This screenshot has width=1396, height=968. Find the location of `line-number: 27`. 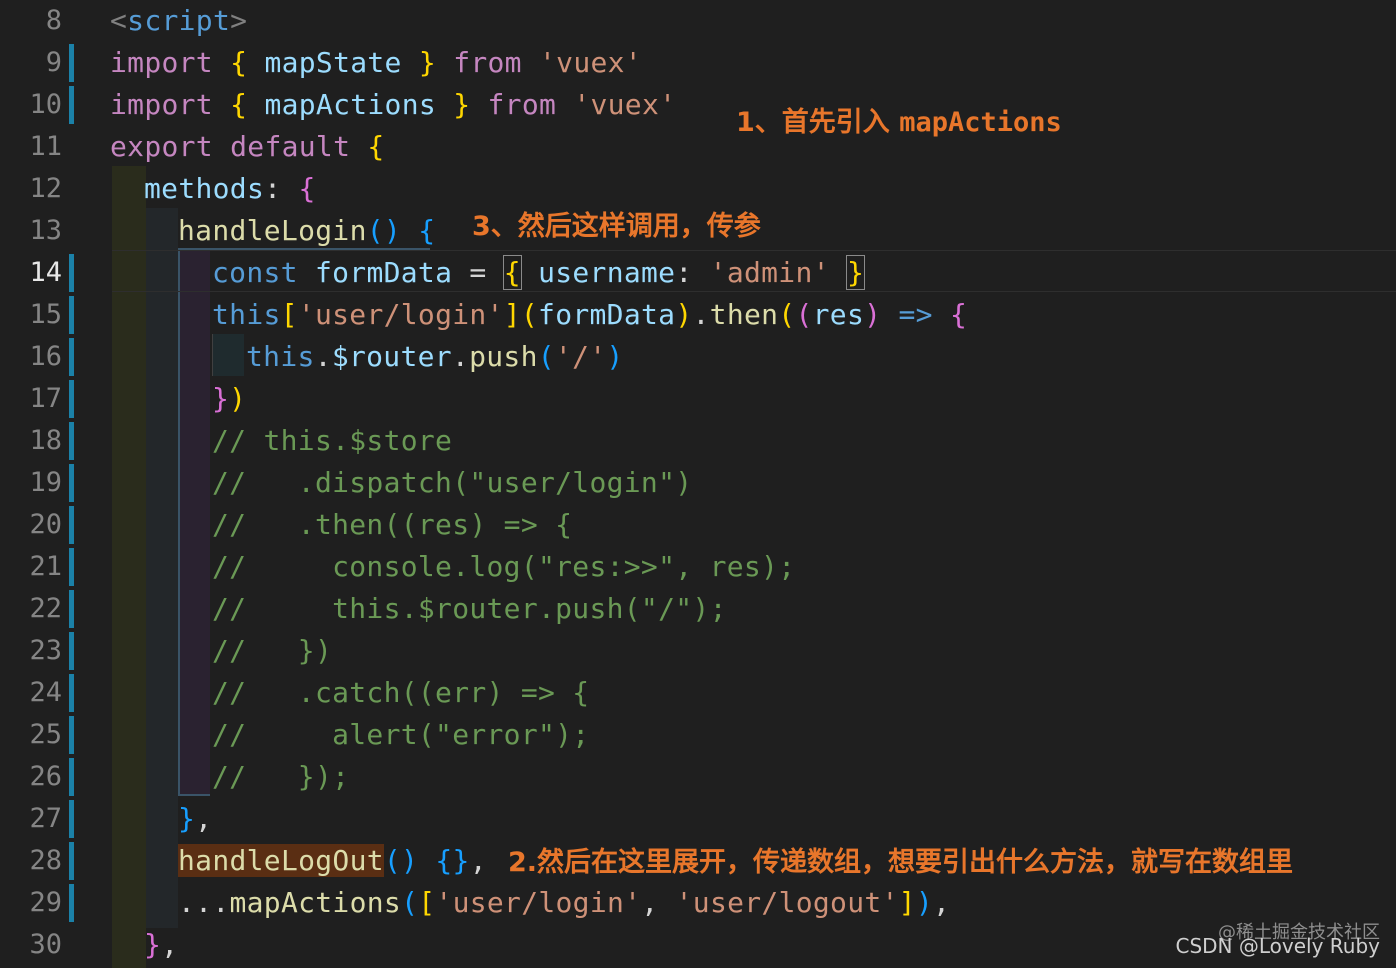

line-number: 27 is located at coordinates (45, 818).